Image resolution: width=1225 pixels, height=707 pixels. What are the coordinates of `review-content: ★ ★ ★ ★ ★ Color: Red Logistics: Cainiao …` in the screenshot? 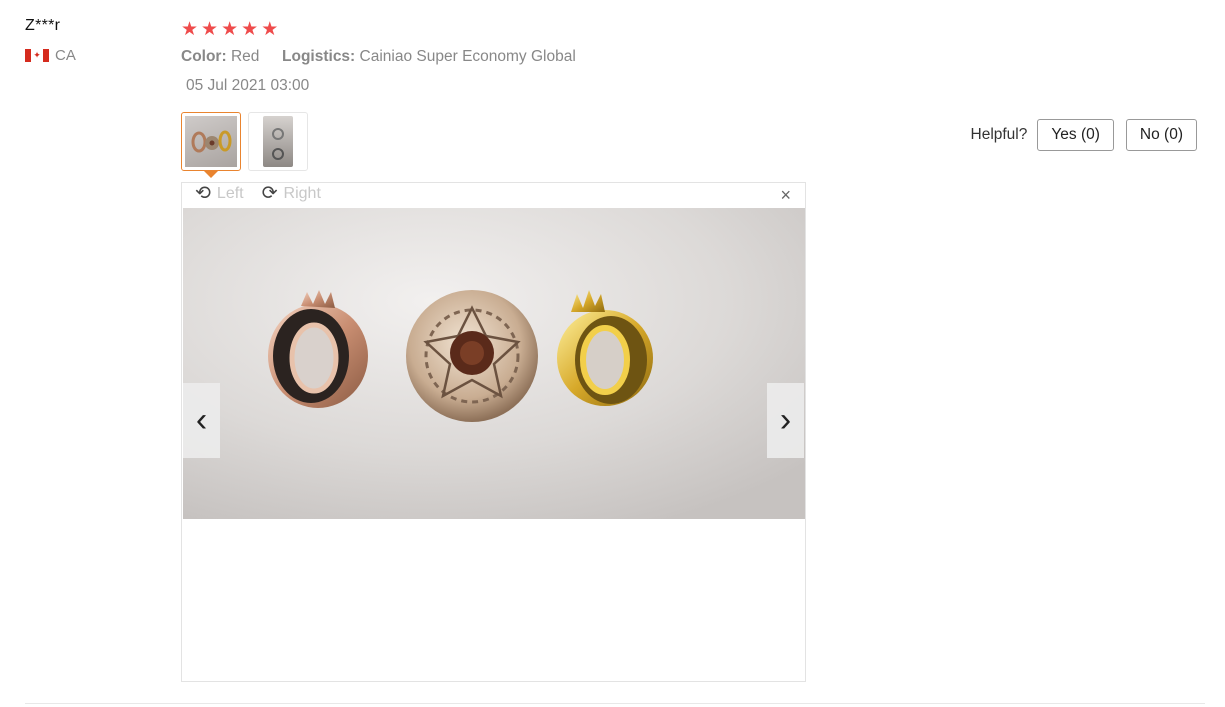 It's located at (691, 56).